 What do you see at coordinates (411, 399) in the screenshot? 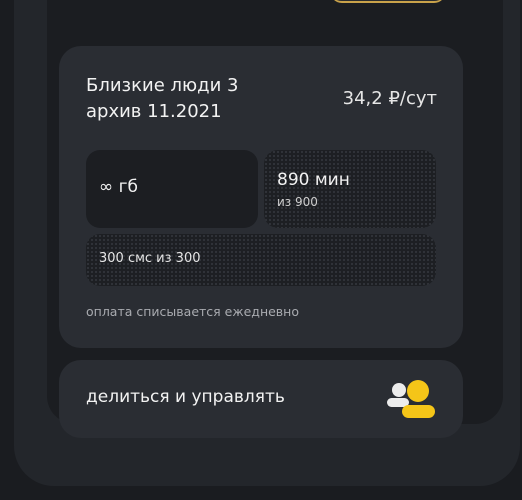
I see `people-share-icon` at bounding box center [411, 399].